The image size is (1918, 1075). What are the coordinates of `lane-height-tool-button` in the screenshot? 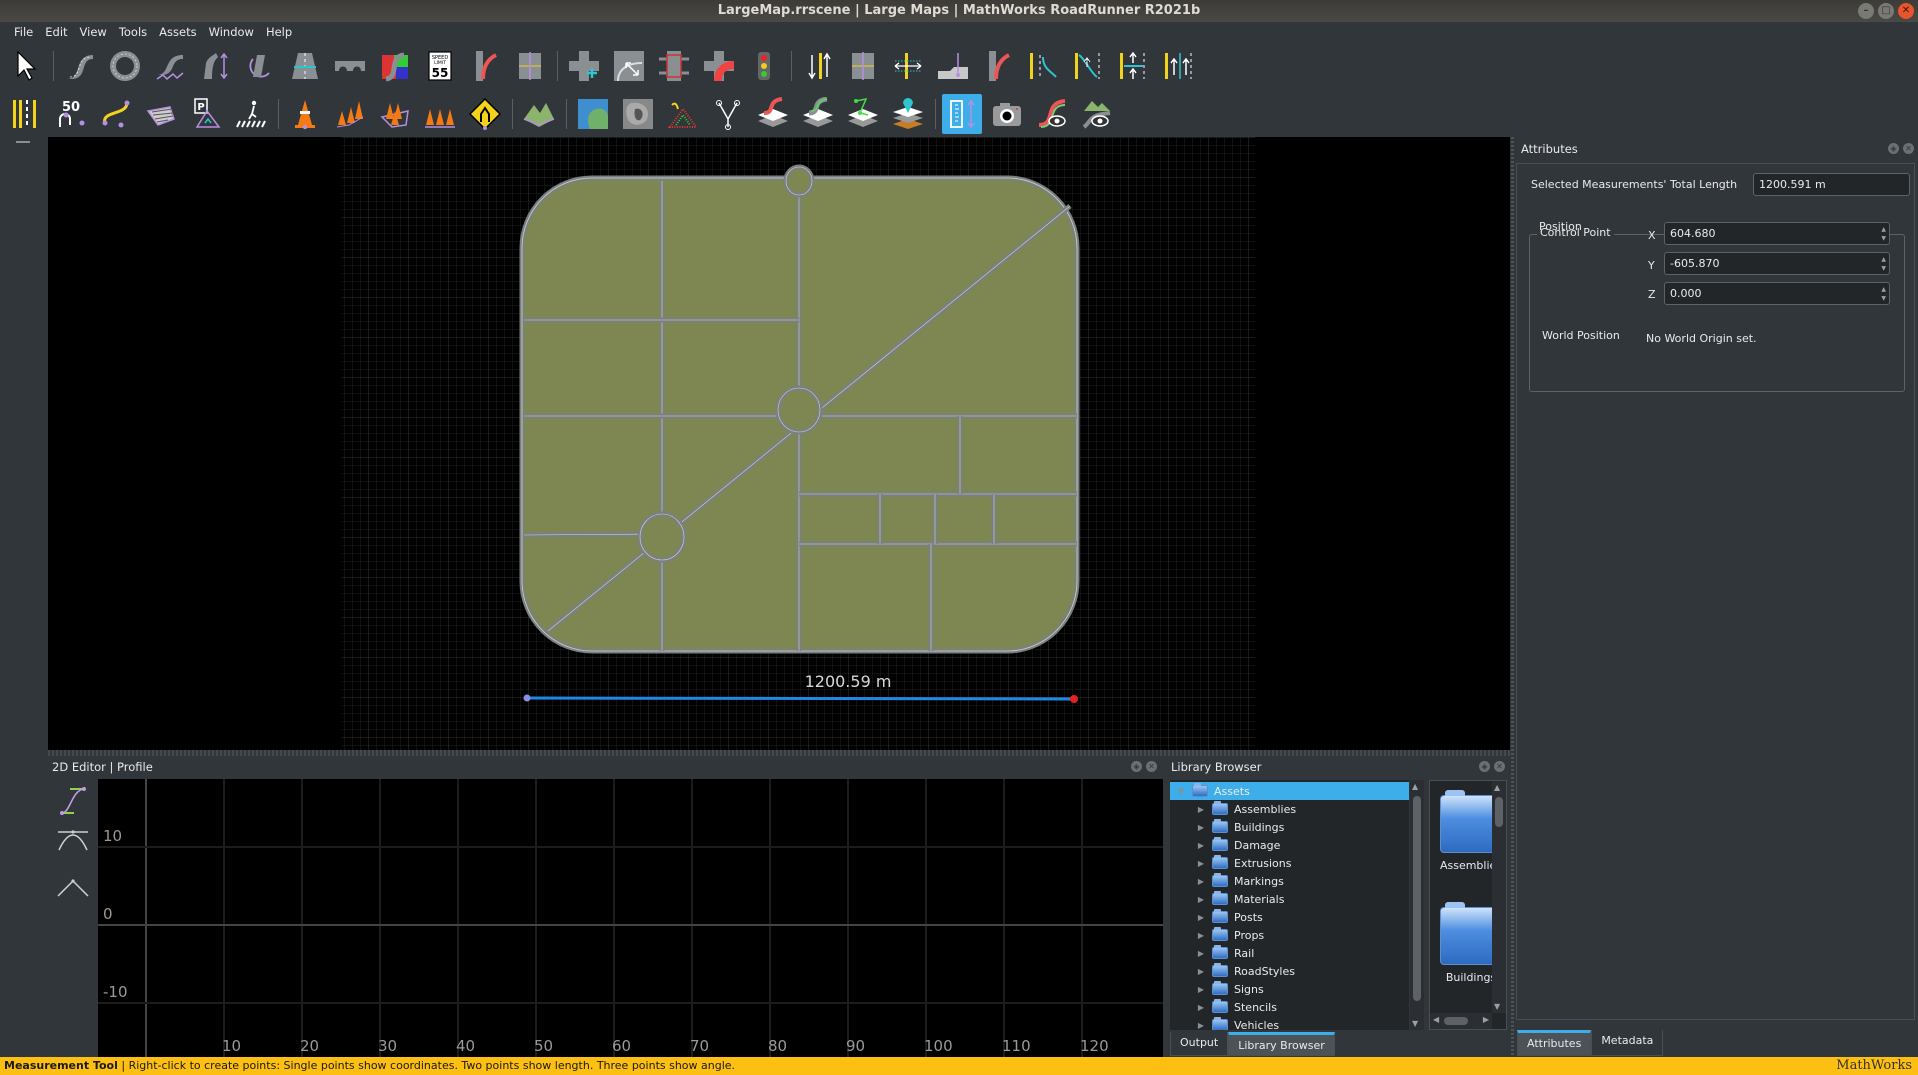 It's located at (953, 66).